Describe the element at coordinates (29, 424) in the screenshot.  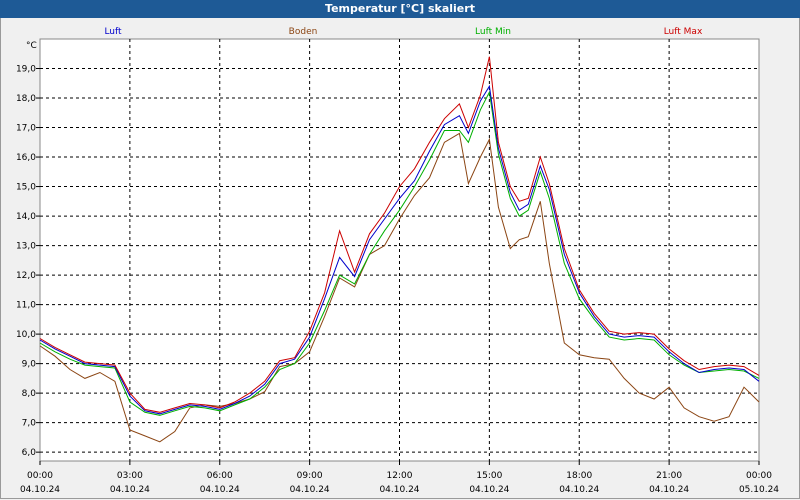
I see `y-tick-label: 7,0` at that location.